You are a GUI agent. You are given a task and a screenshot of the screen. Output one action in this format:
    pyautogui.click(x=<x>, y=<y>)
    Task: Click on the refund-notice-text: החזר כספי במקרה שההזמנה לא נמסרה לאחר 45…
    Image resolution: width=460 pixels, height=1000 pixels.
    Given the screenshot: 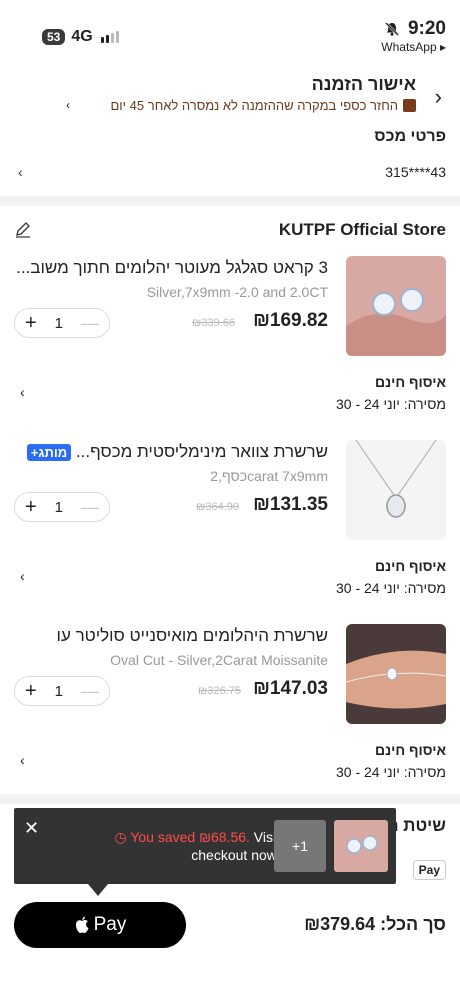 What is the action you would take?
    pyautogui.click(x=254, y=105)
    